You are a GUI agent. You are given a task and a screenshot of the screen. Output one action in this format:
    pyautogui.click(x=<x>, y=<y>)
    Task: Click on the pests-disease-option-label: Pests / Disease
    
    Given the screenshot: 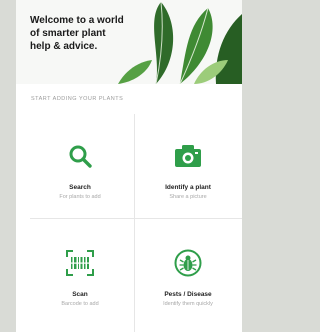 What is the action you would take?
    pyautogui.click(x=188, y=294)
    